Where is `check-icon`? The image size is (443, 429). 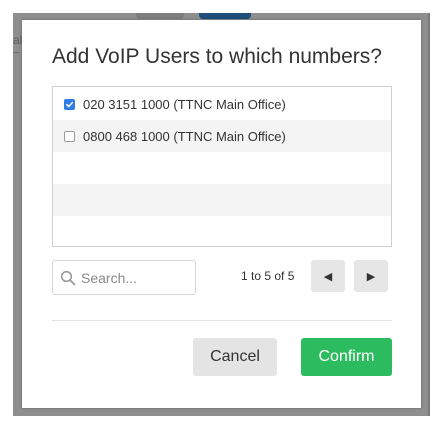 check-icon is located at coordinates (70, 104).